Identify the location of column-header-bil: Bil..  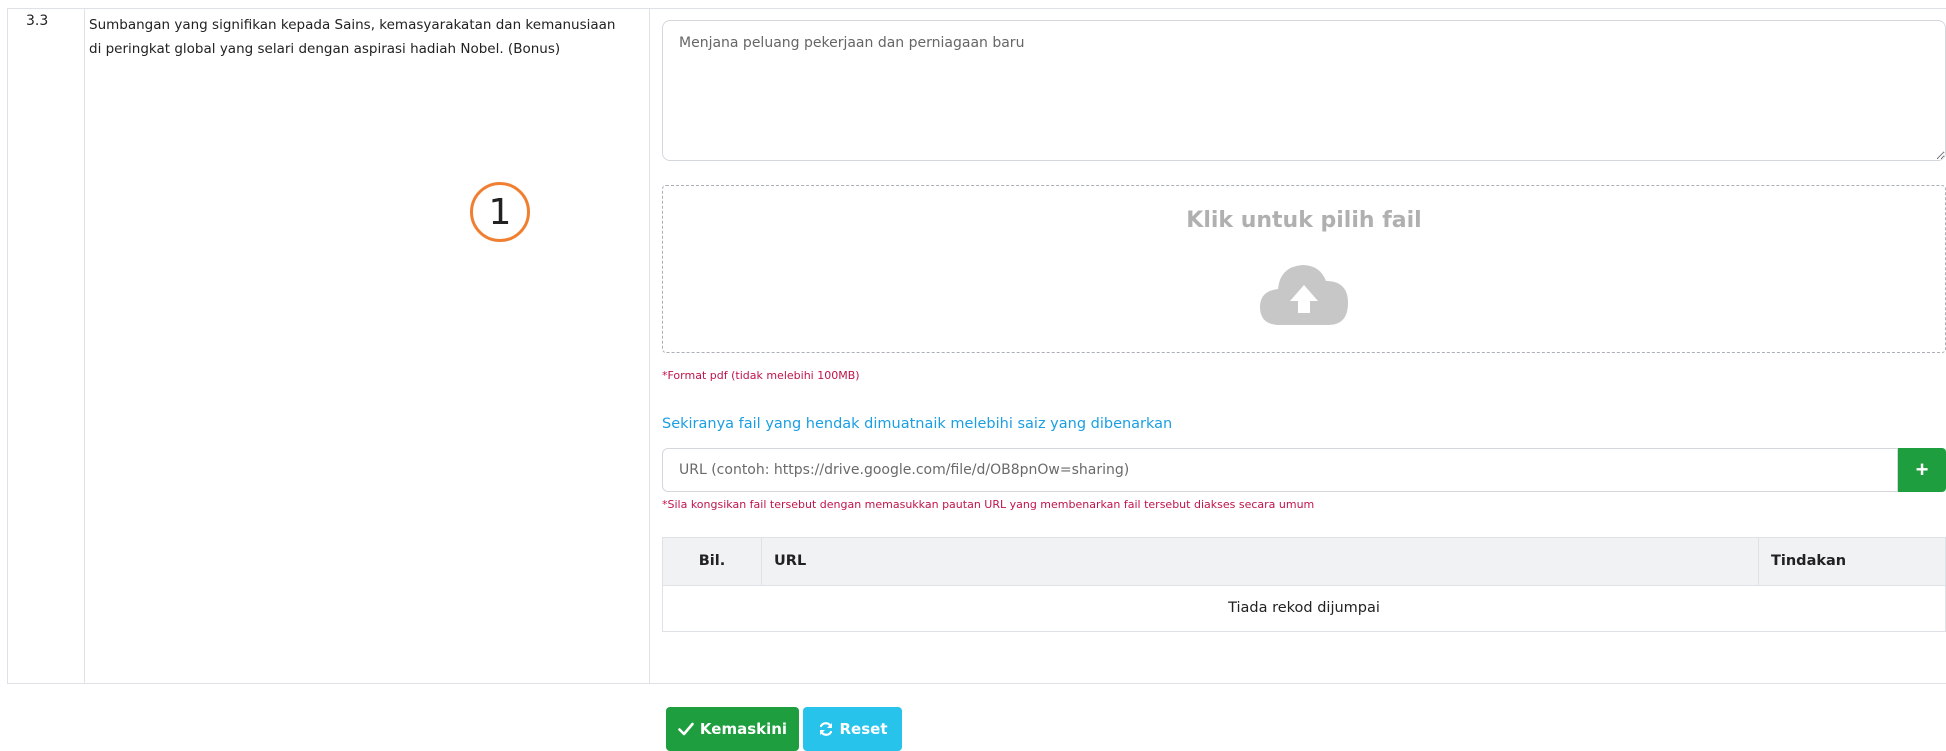
(712, 561).